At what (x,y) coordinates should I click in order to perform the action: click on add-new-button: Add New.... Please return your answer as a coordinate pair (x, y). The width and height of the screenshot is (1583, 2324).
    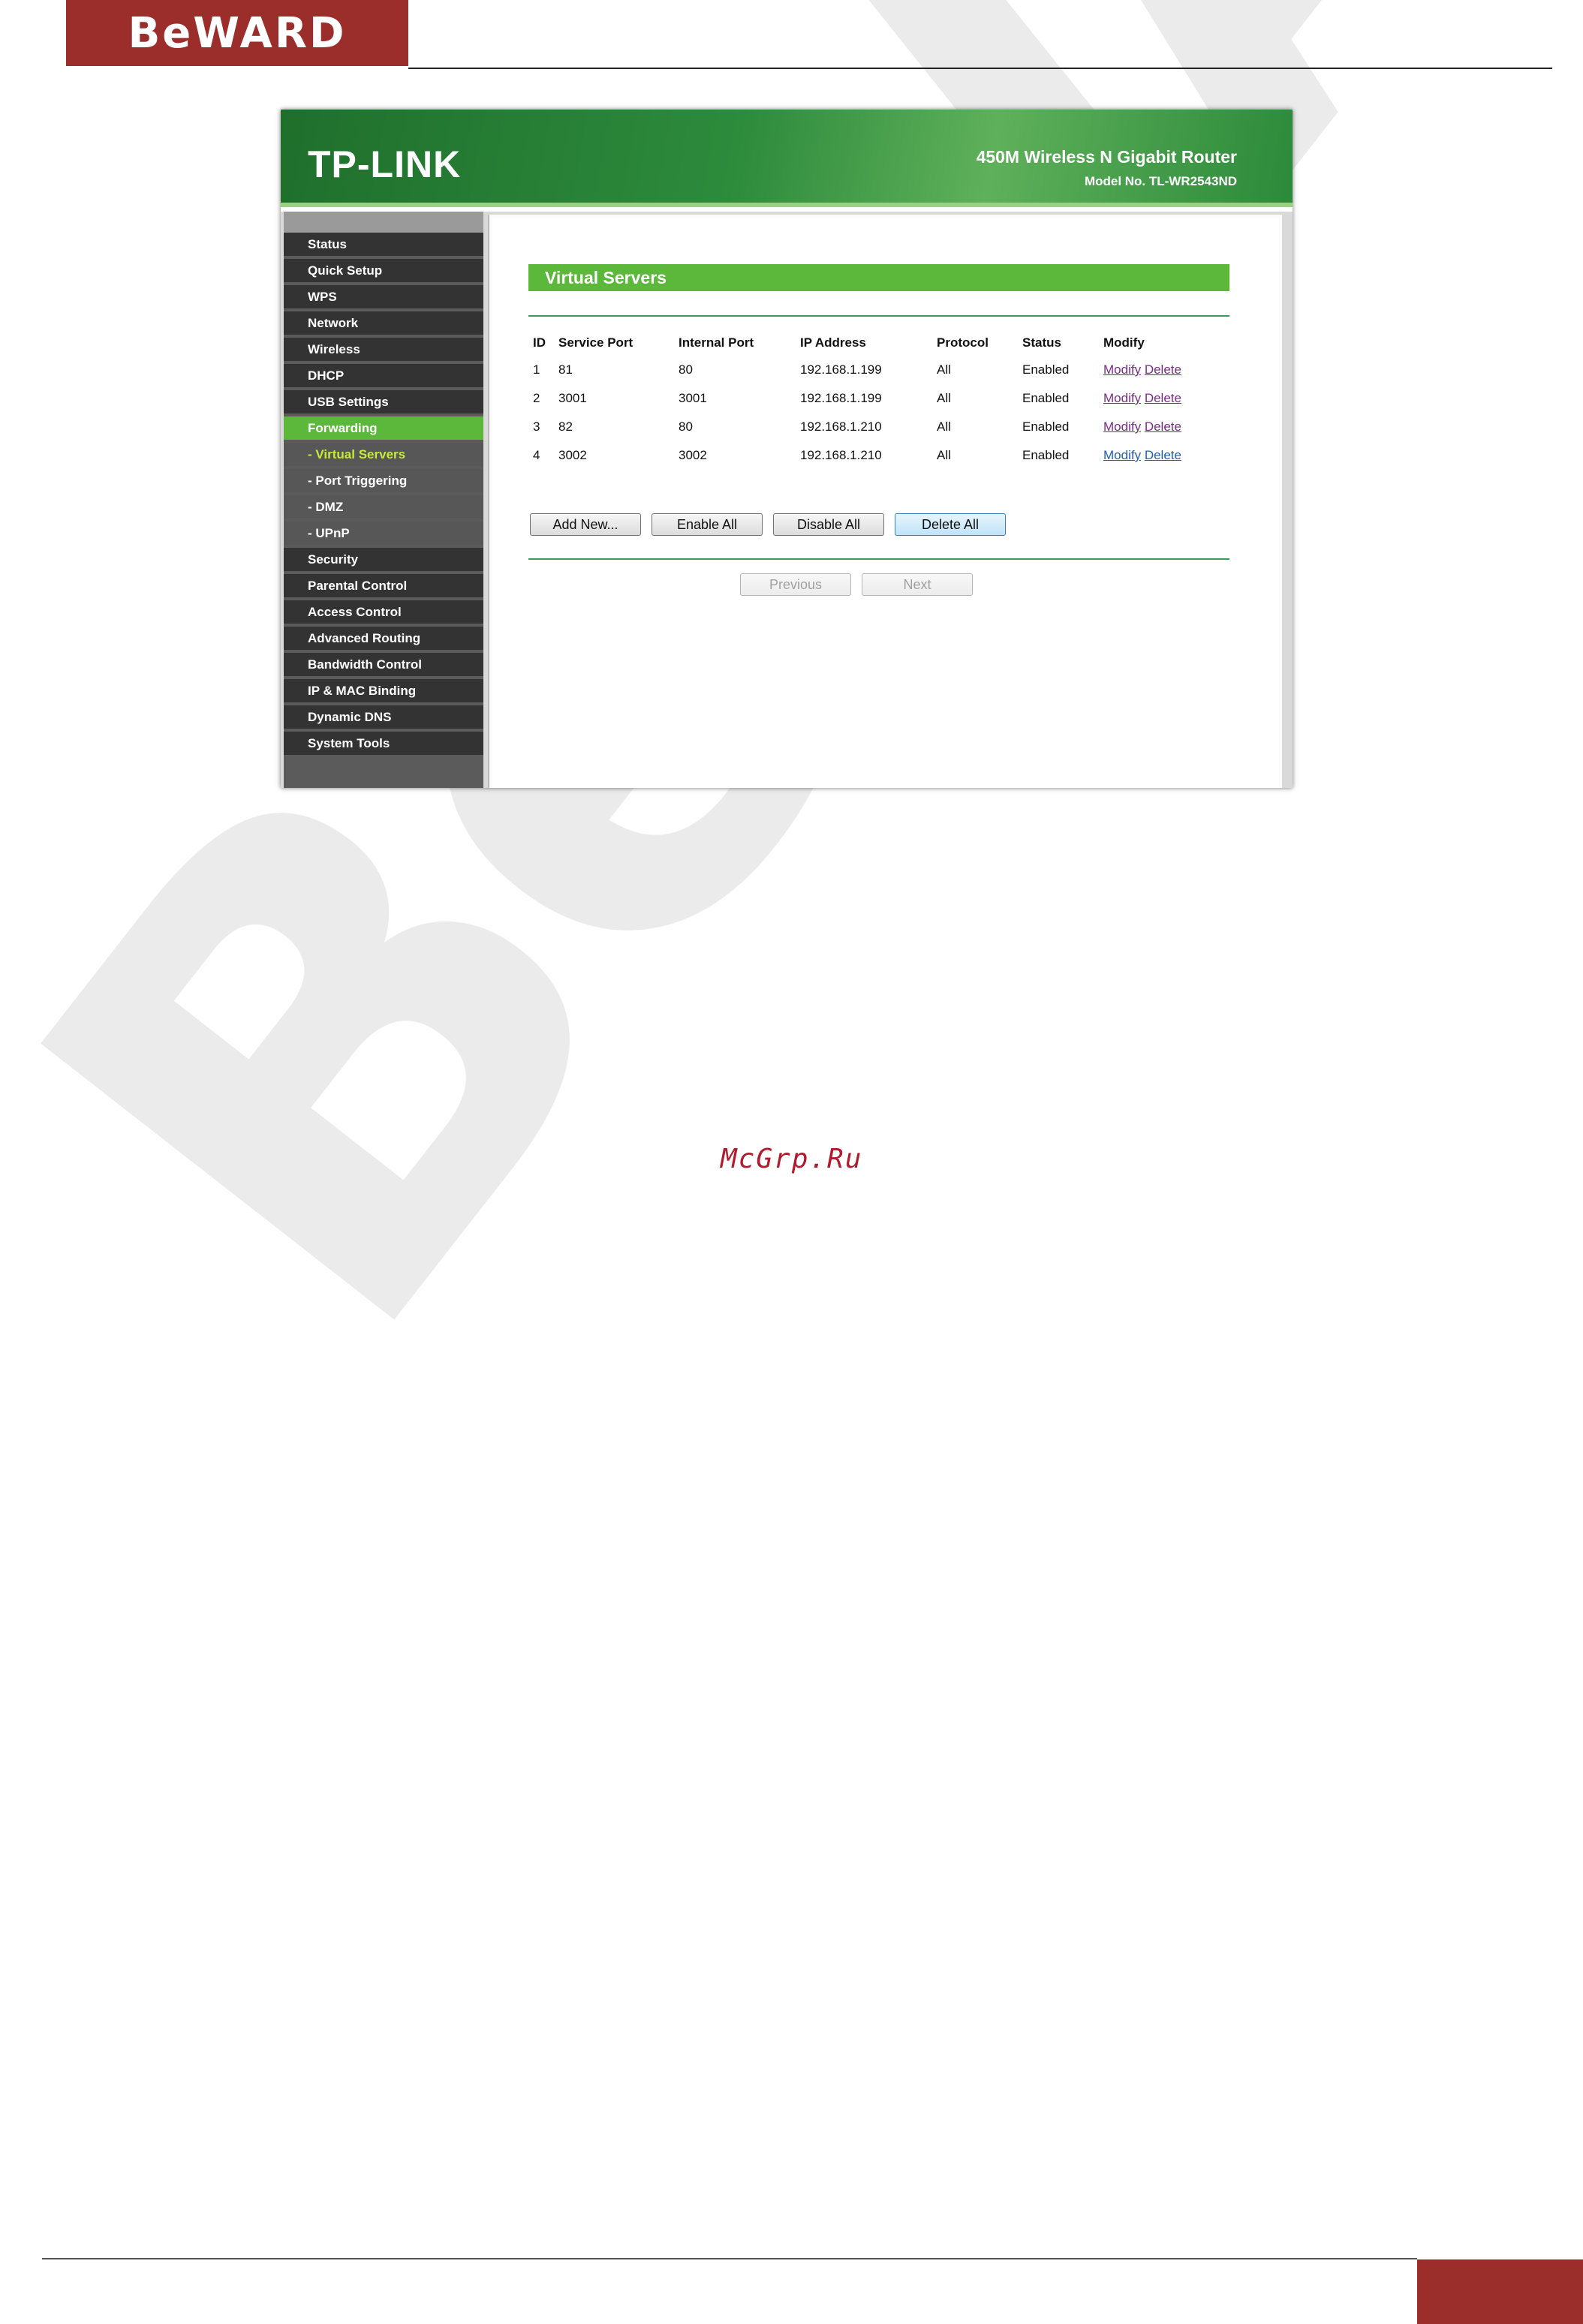
    Looking at the image, I should click on (585, 524).